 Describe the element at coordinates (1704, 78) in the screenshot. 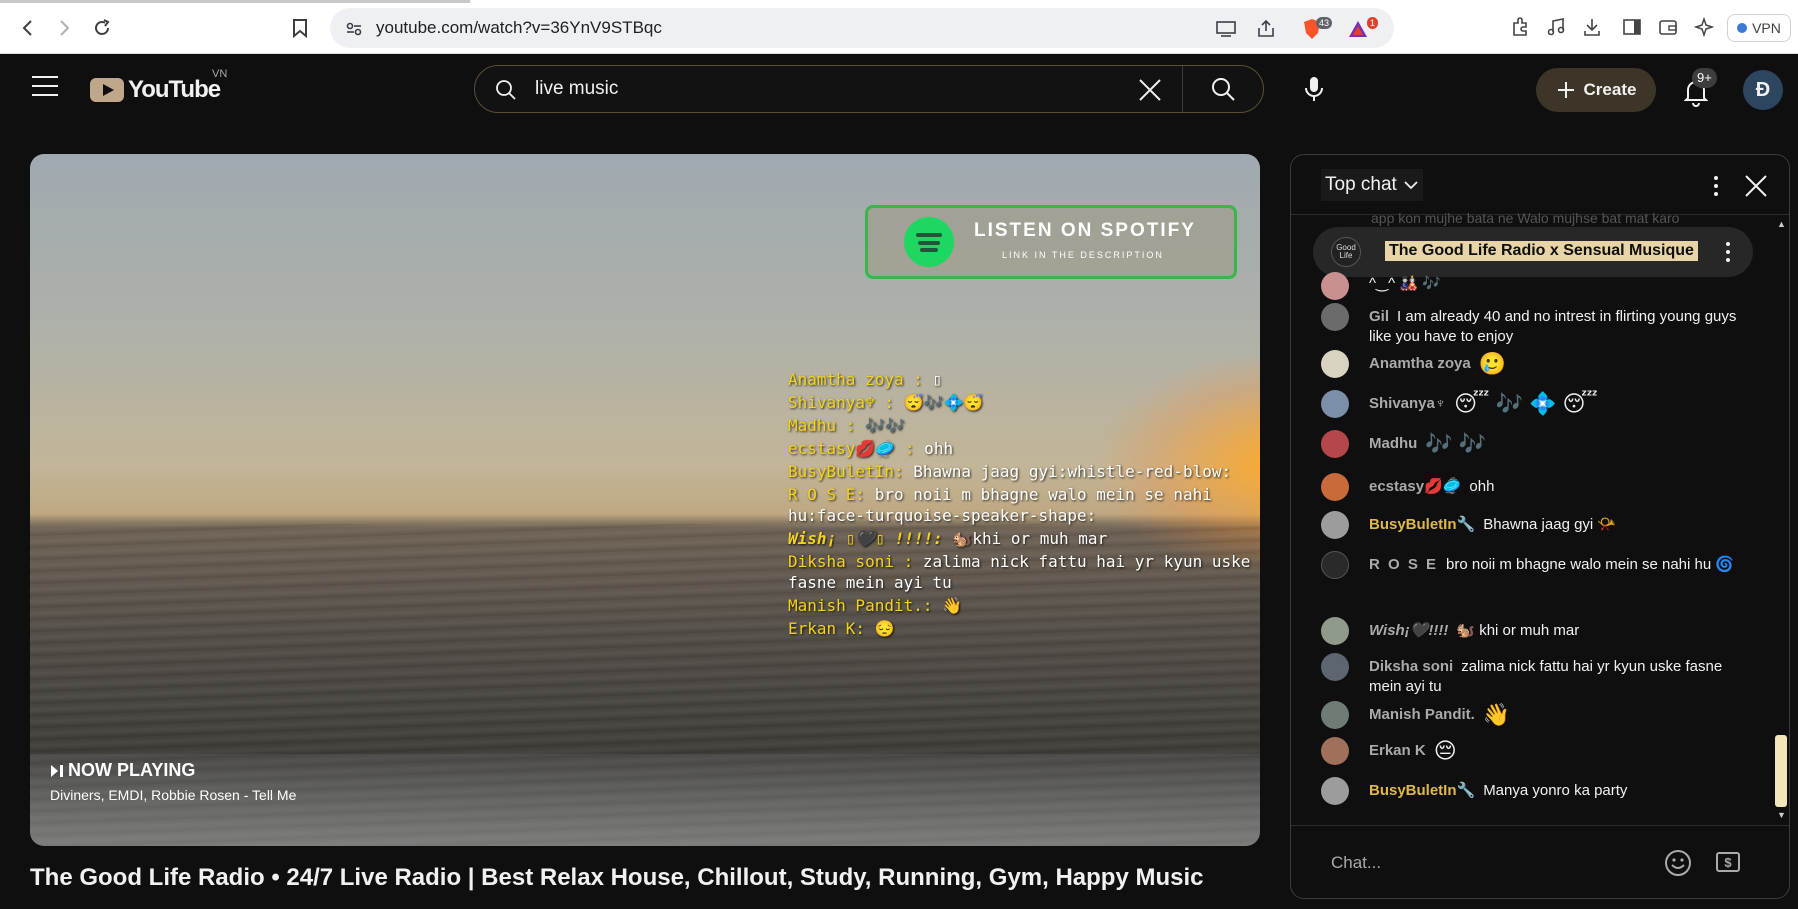

I see `notifications-count: 9+` at that location.